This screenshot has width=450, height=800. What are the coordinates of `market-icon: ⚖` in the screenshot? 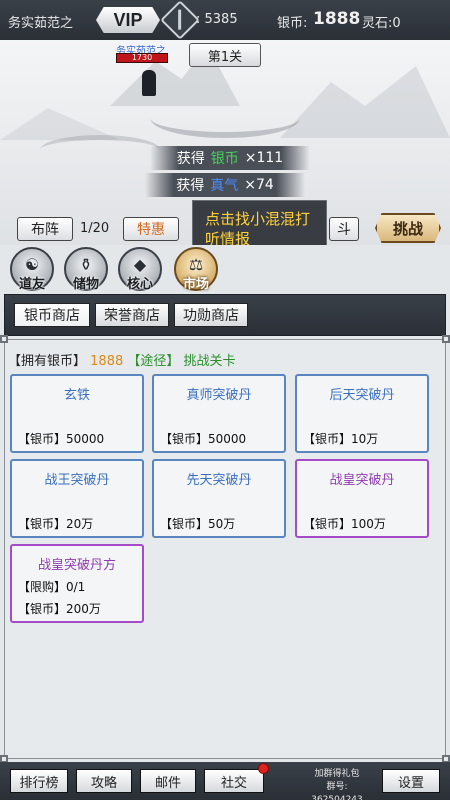 It's located at (196, 264).